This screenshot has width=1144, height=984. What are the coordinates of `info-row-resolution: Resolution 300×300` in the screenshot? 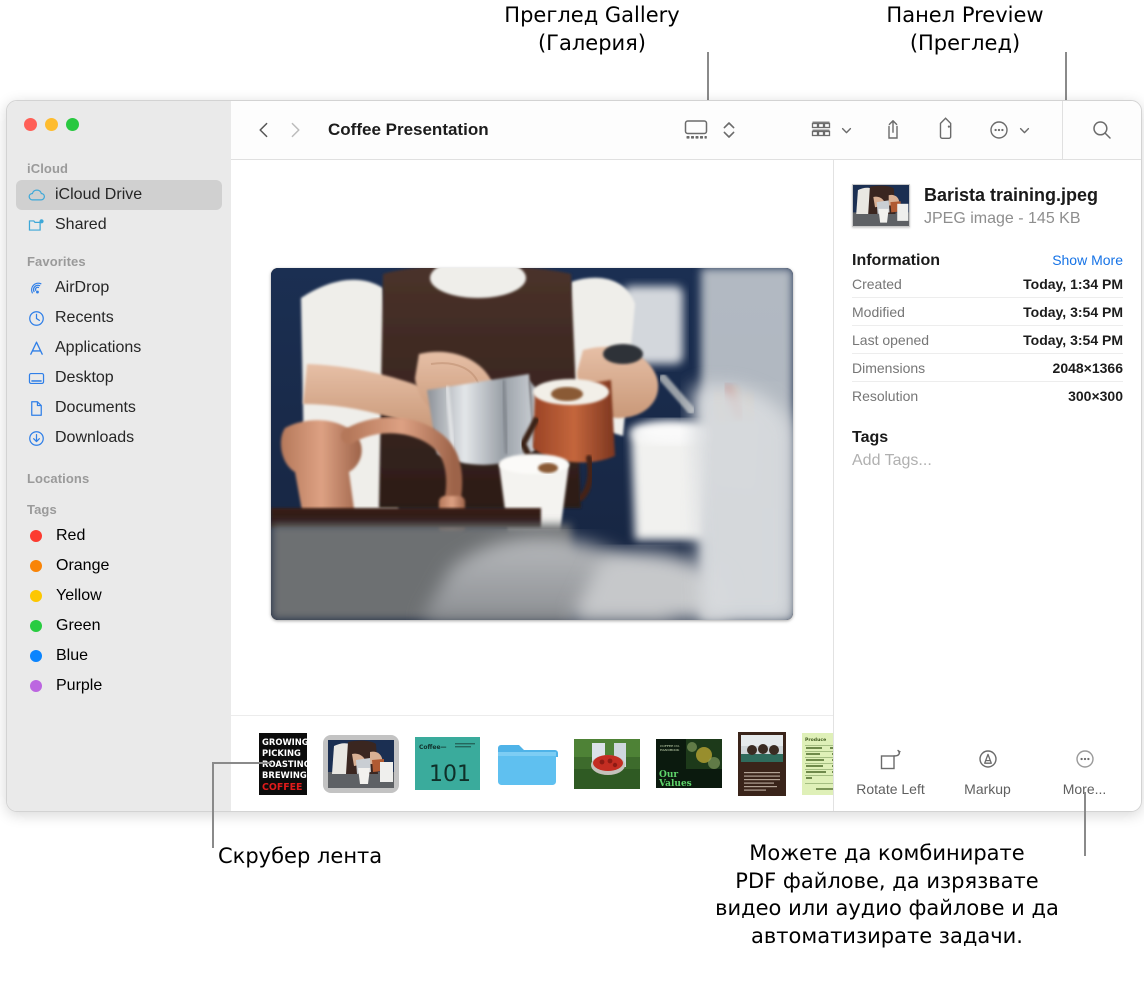 It's located at (987, 395).